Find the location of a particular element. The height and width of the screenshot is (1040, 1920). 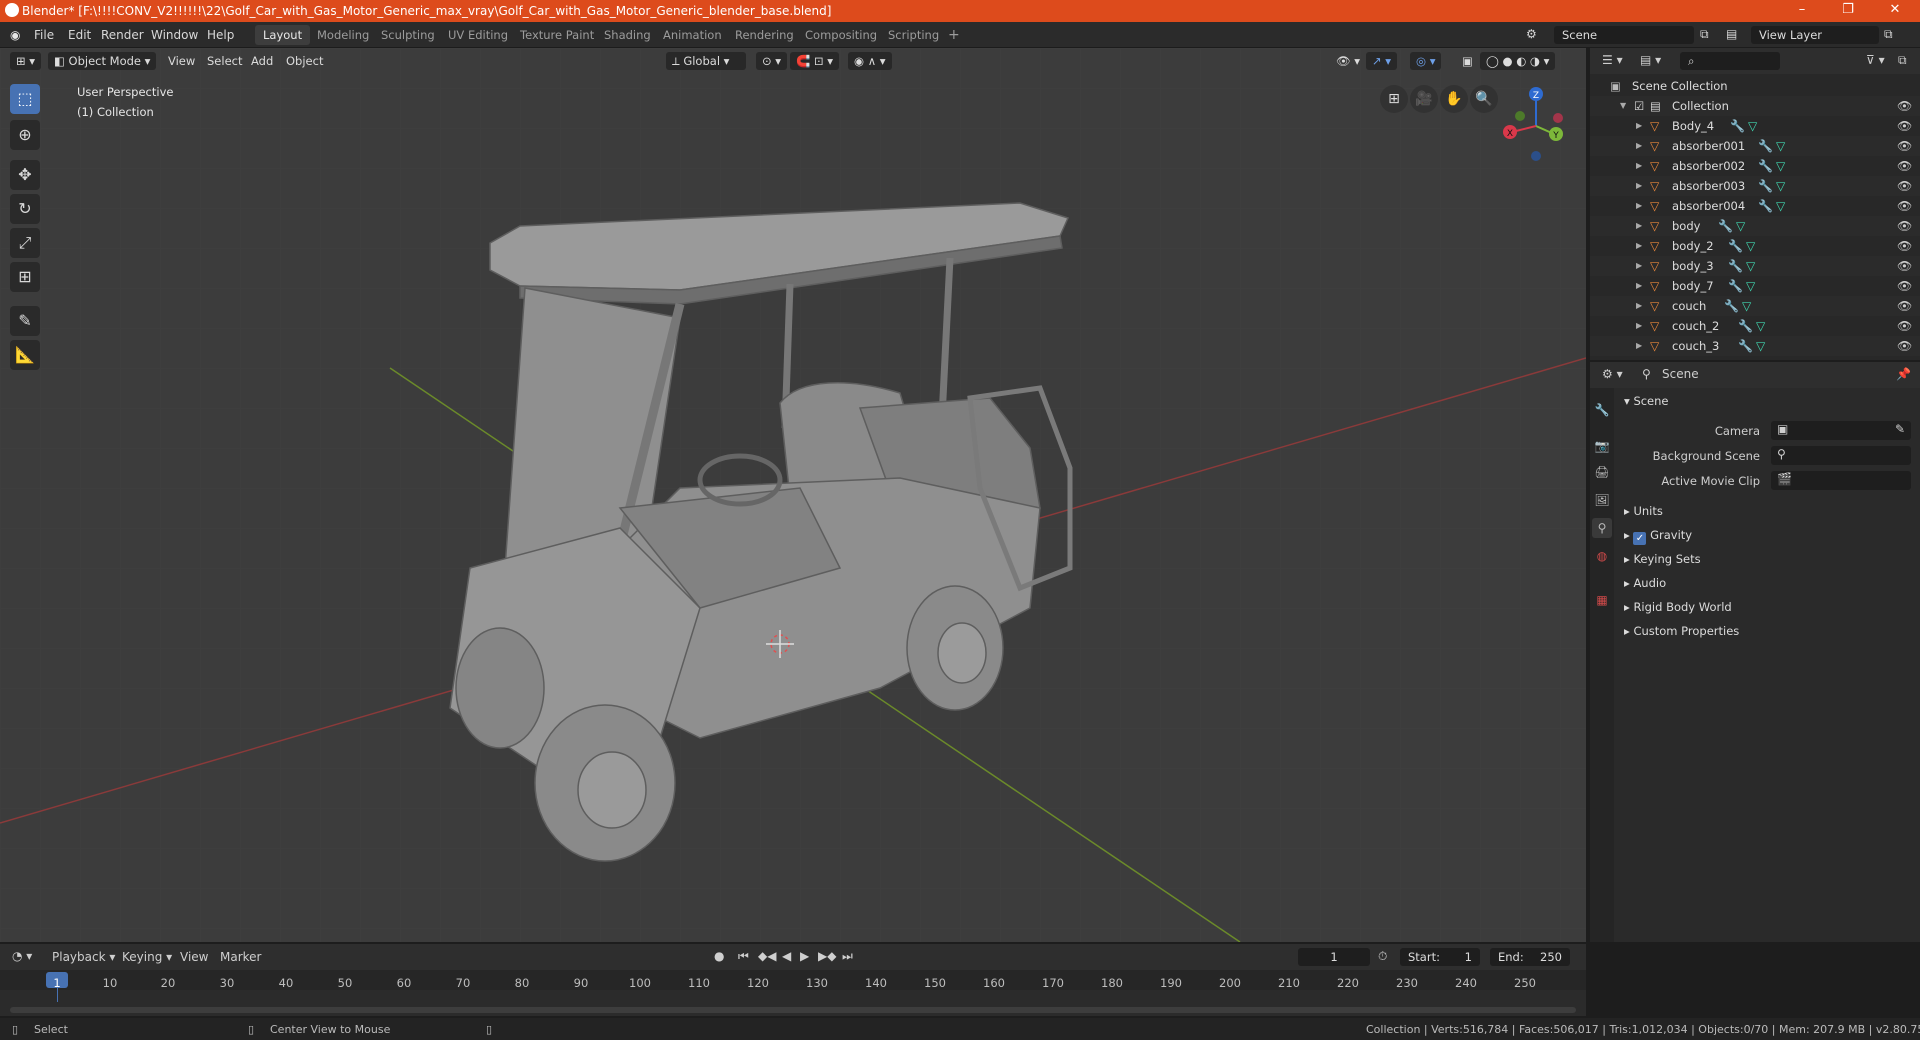

scene-tab-icon: ⚲ is located at coordinates (1602, 528).